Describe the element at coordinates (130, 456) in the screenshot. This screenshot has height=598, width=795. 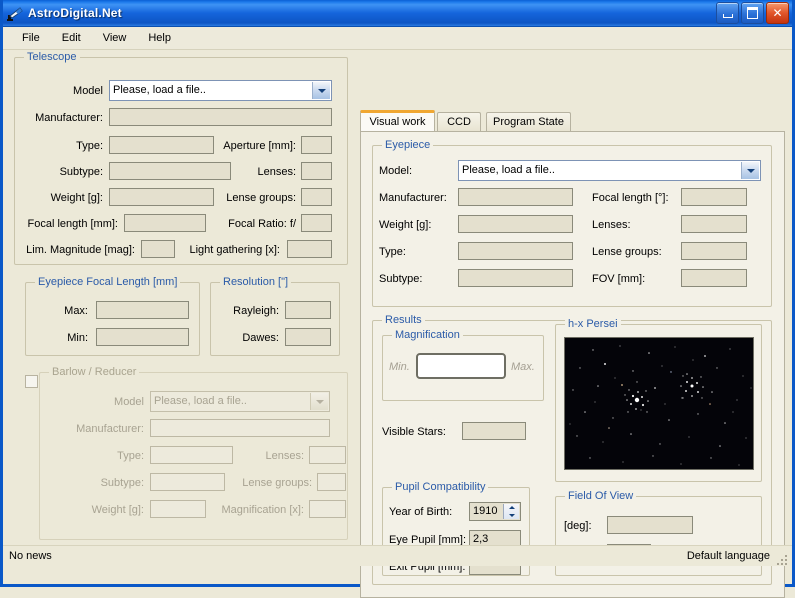
I see `barlow-type-label: Type:` at that location.